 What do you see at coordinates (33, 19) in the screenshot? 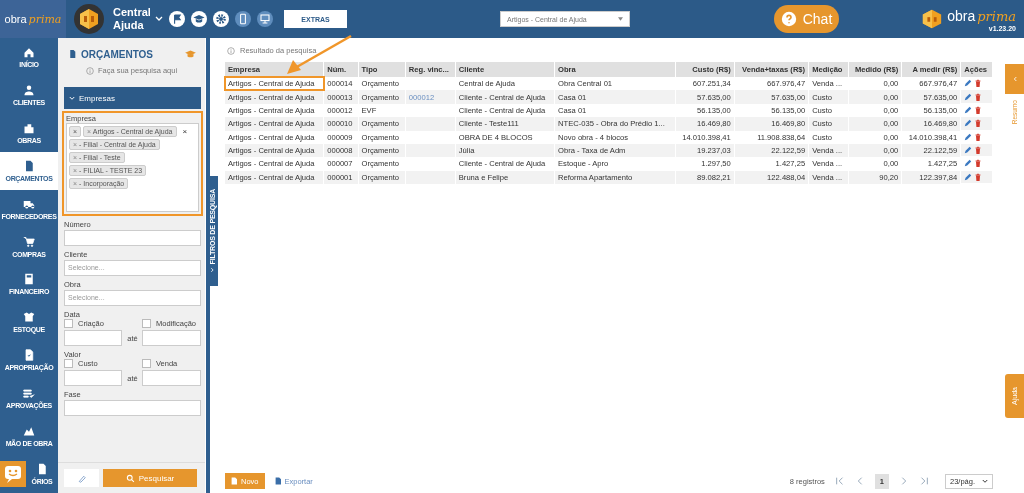
I see `brand-logo: obra prima` at bounding box center [33, 19].